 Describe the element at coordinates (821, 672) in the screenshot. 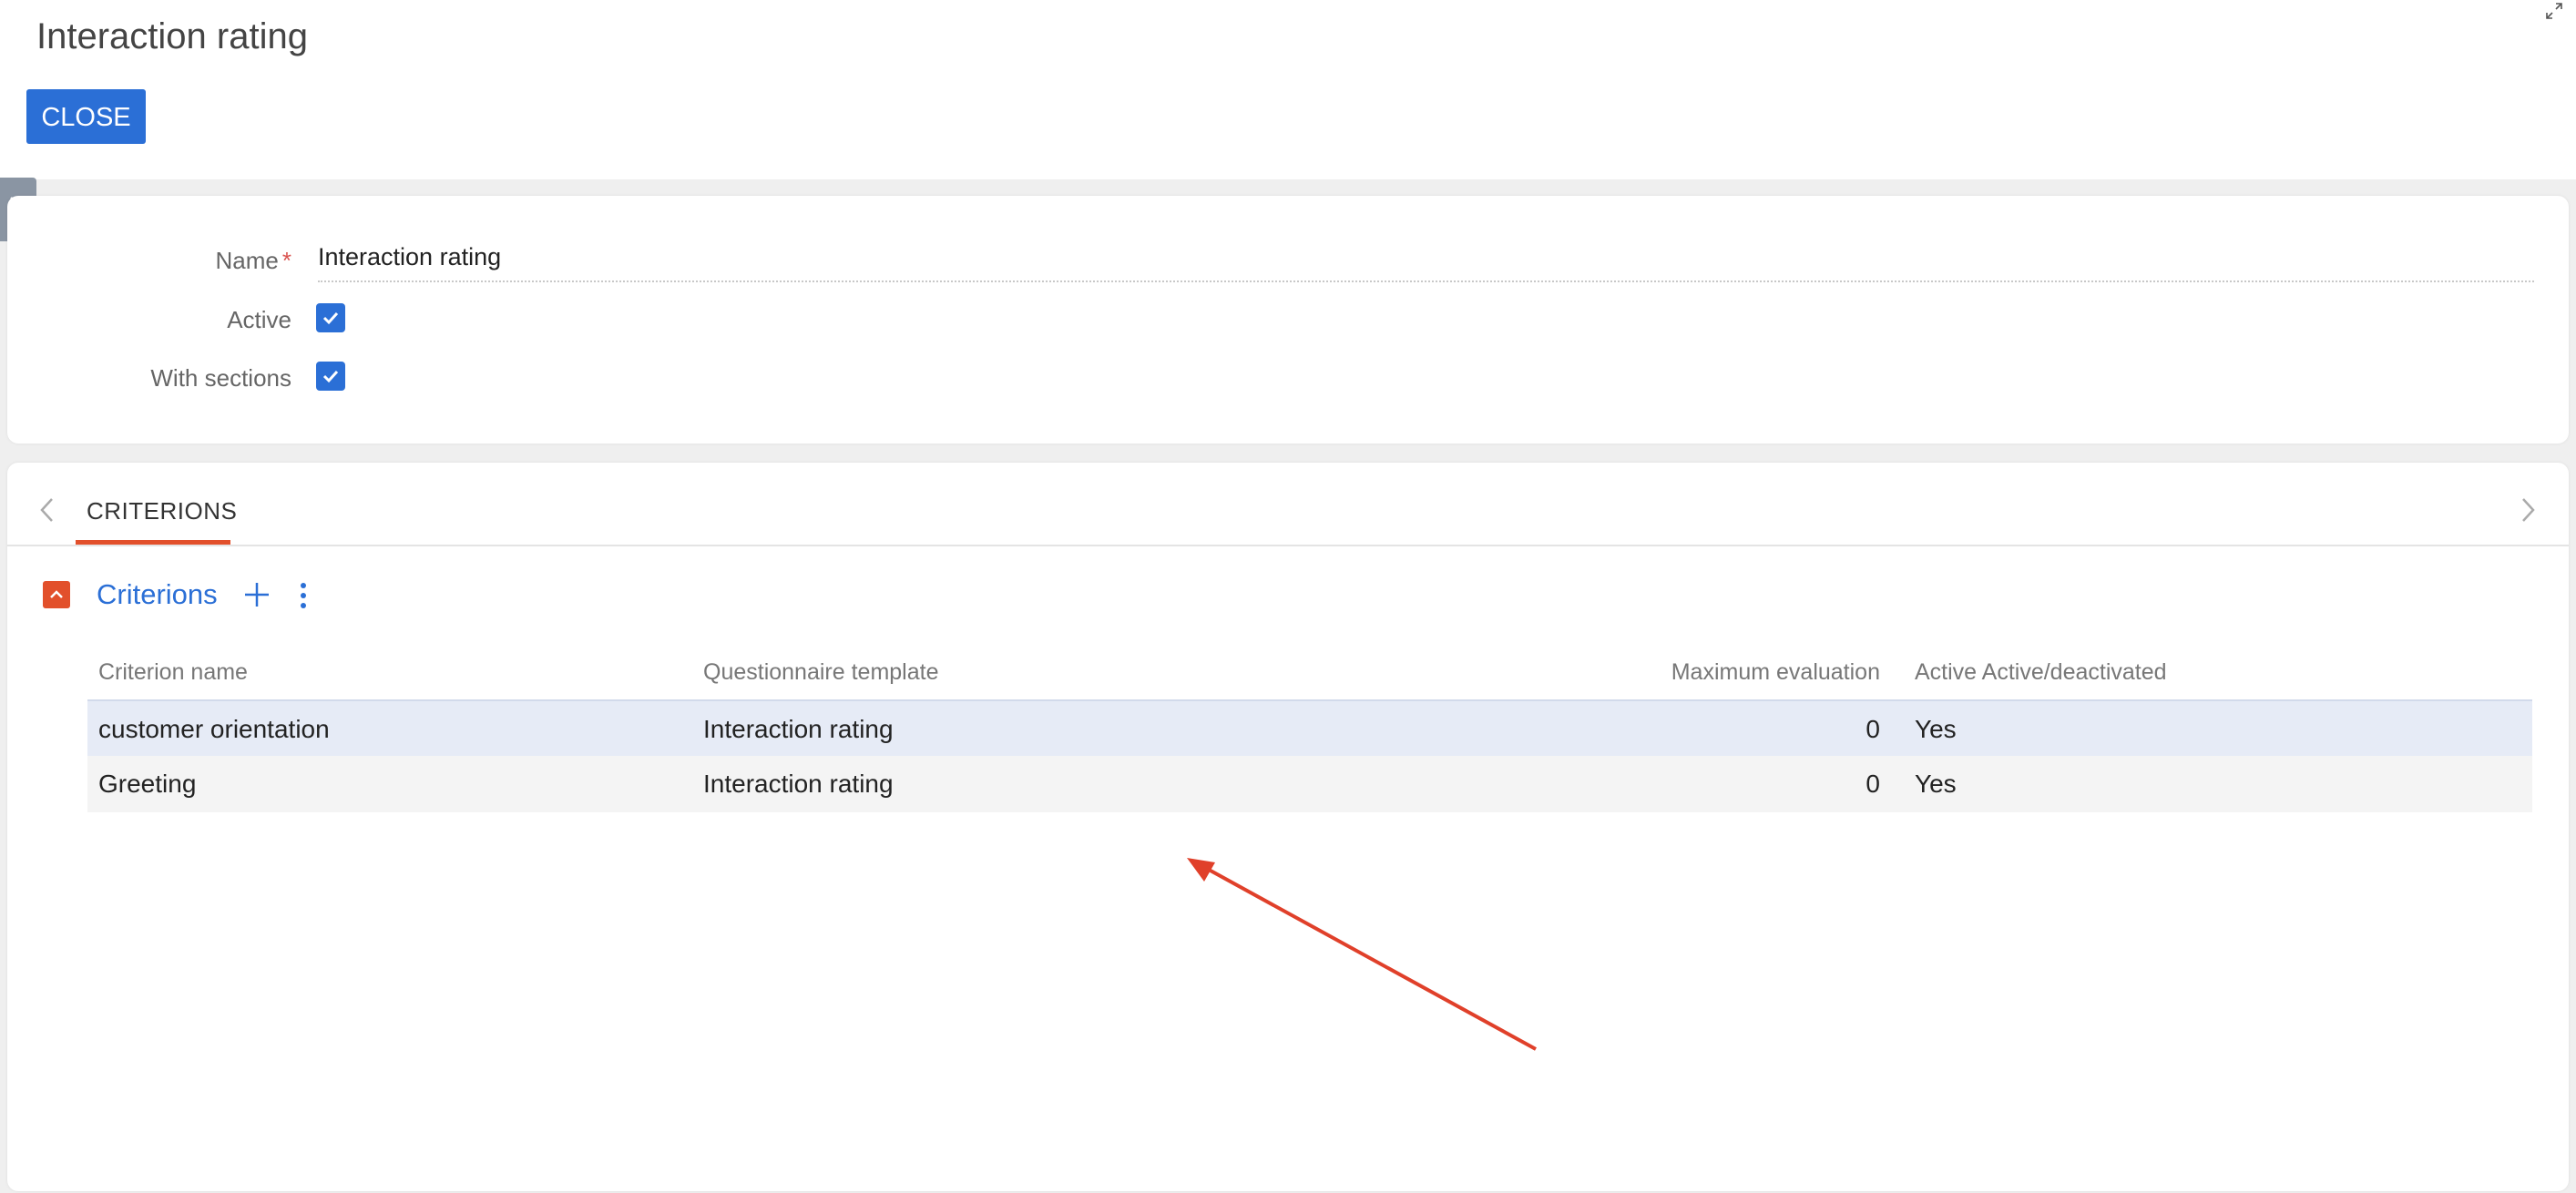

I see `column-header-questionnaire-template: Questionnaire template` at that location.